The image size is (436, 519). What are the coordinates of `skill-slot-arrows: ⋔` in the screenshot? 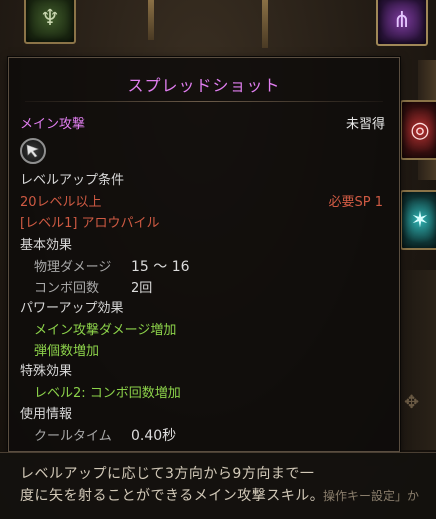 It's located at (402, 23).